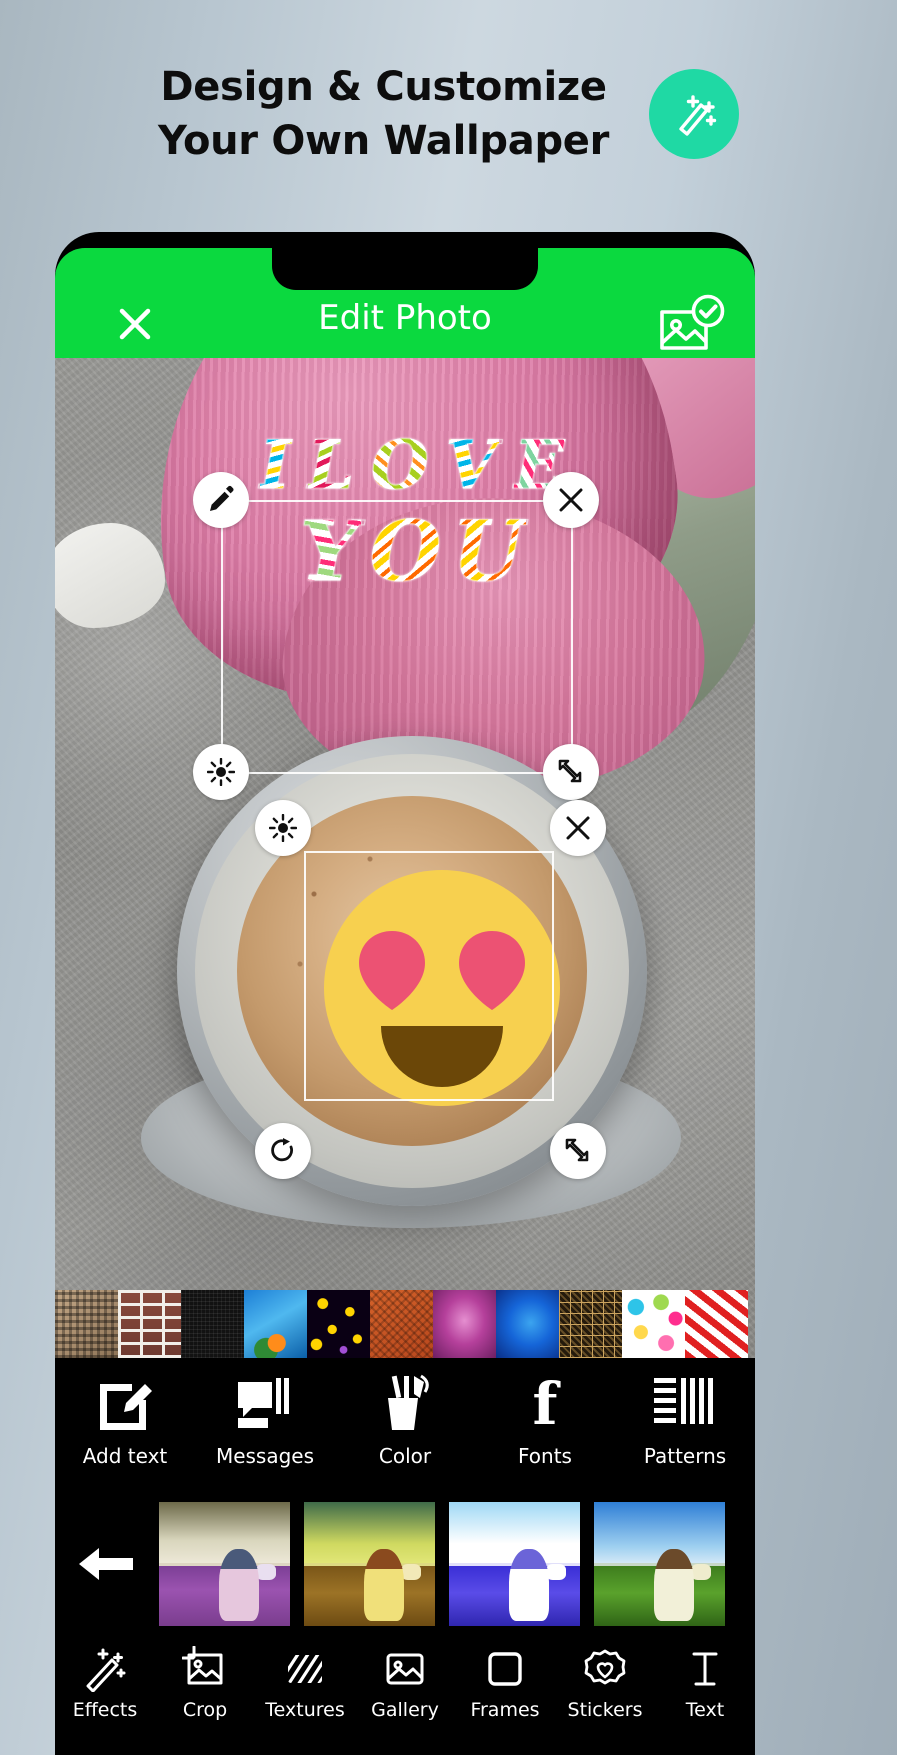 This screenshot has height=1755, width=897. Describe the element at coordinates (86, 1324) in the screenshot. I see `texture-burlap` at that location.